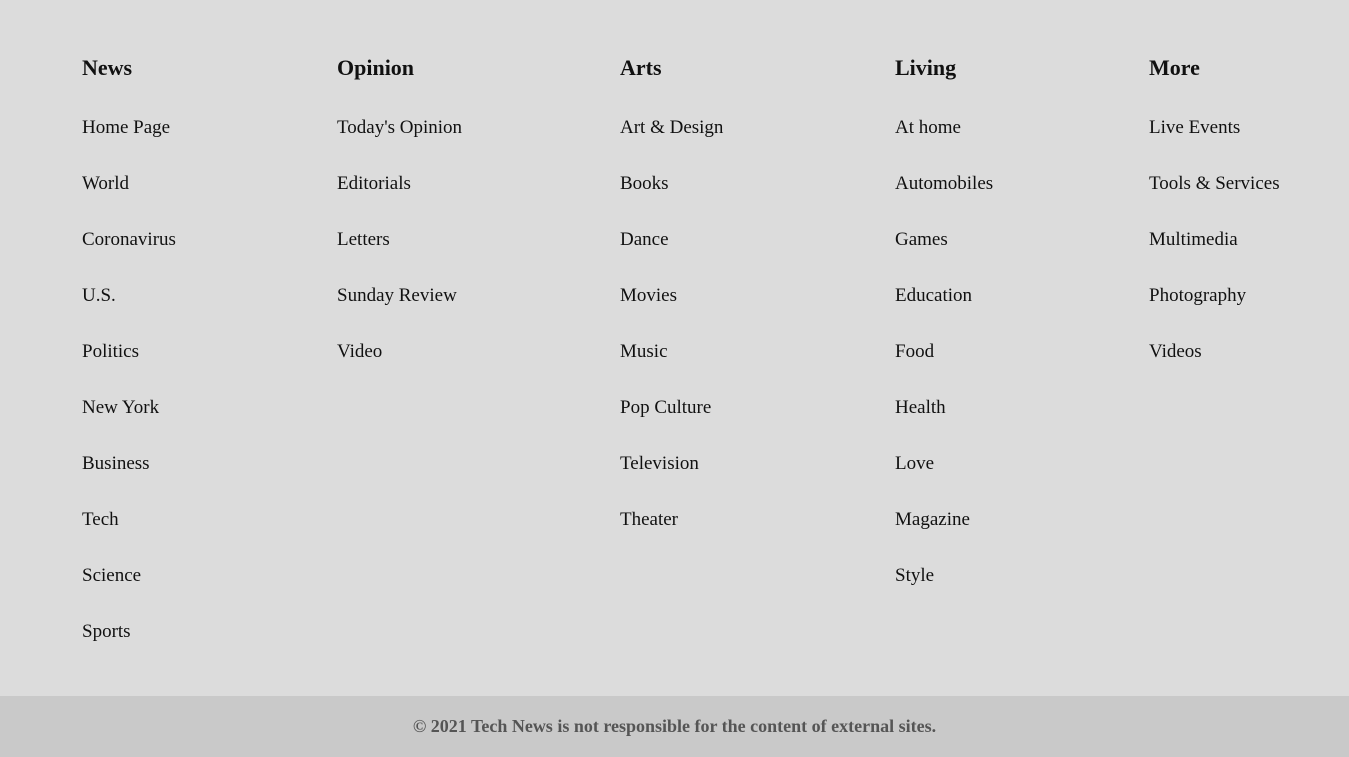 The image size is (1349, 757). I want to click on link-theater: Theater, so click(649, 519).